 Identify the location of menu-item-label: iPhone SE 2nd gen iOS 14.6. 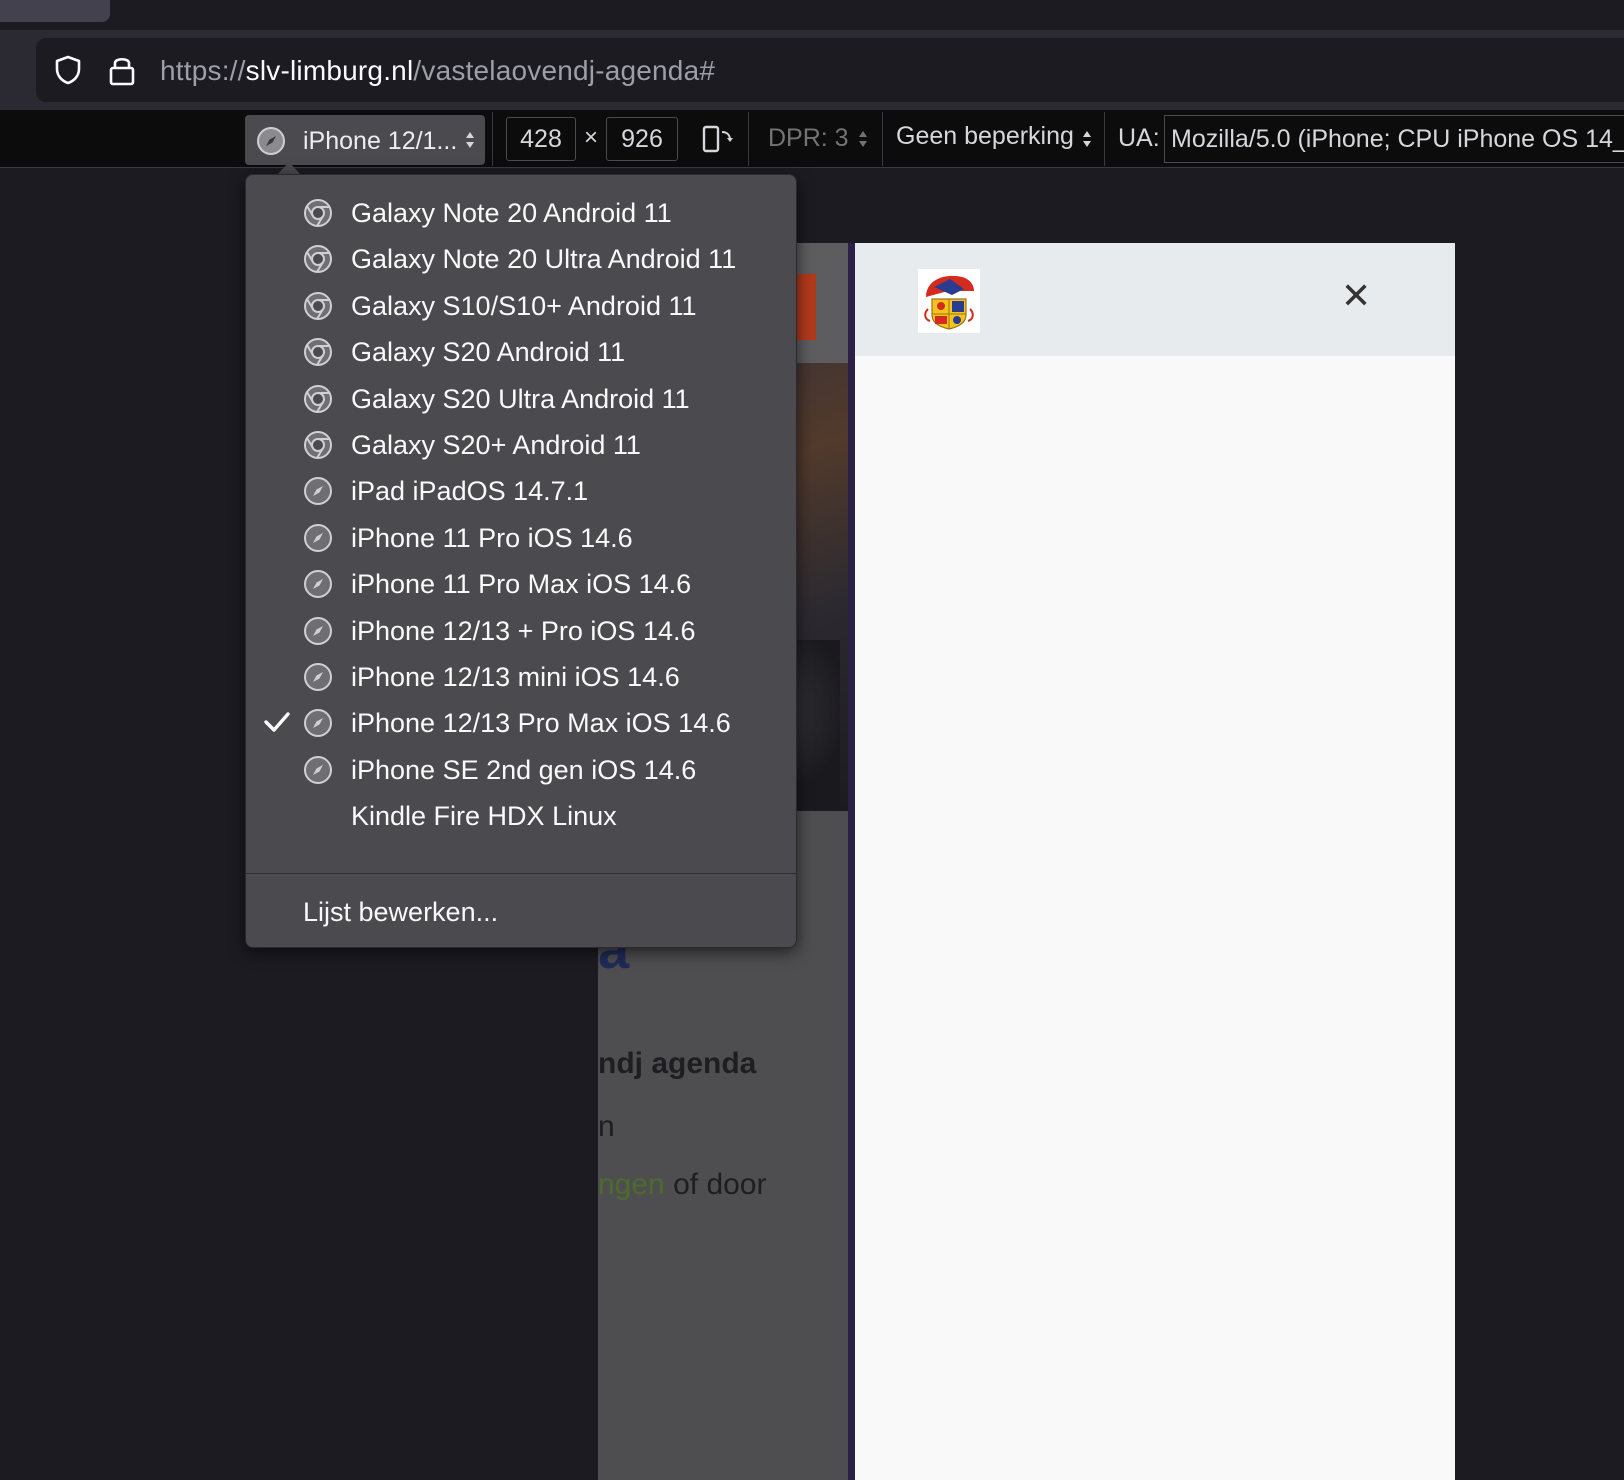
(524, 769).